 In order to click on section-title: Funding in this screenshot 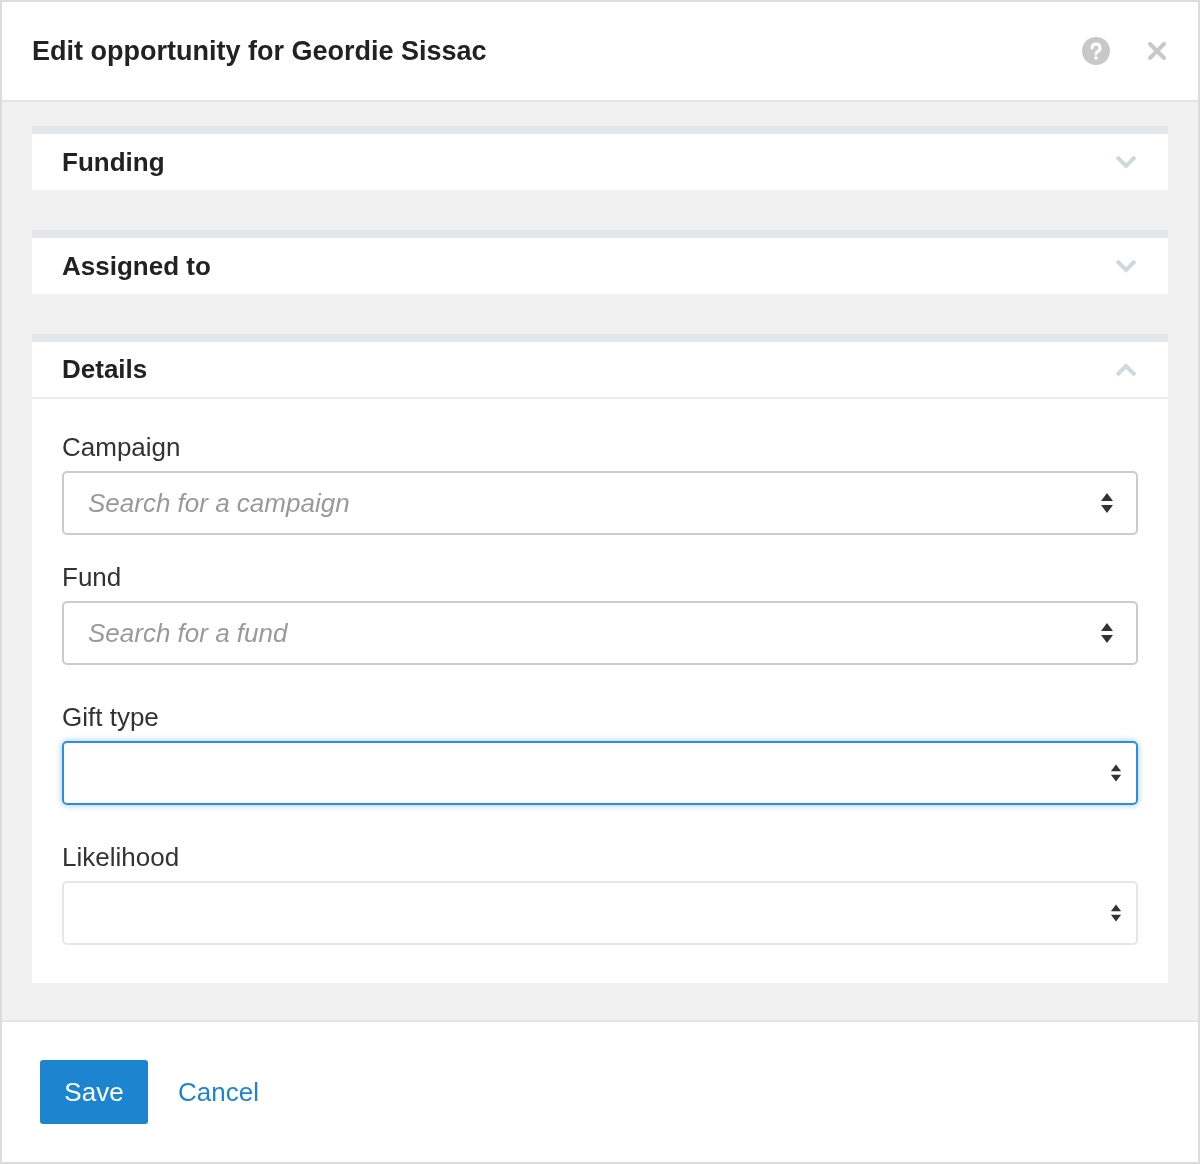, I will do `click(113, 162)`.